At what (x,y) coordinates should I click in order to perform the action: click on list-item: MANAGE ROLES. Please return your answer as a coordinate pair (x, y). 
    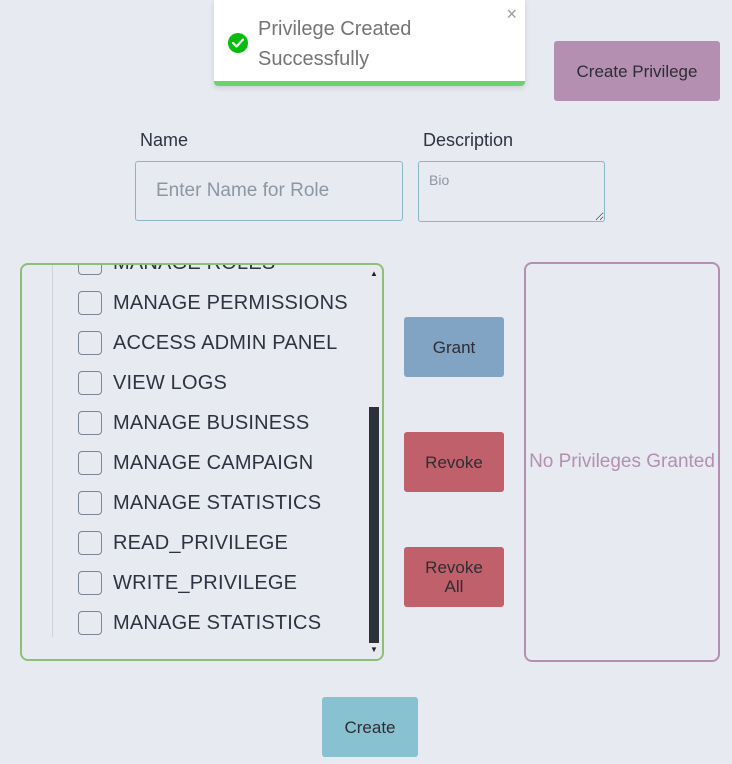
    Looking at the image, I should click on (192, 274).